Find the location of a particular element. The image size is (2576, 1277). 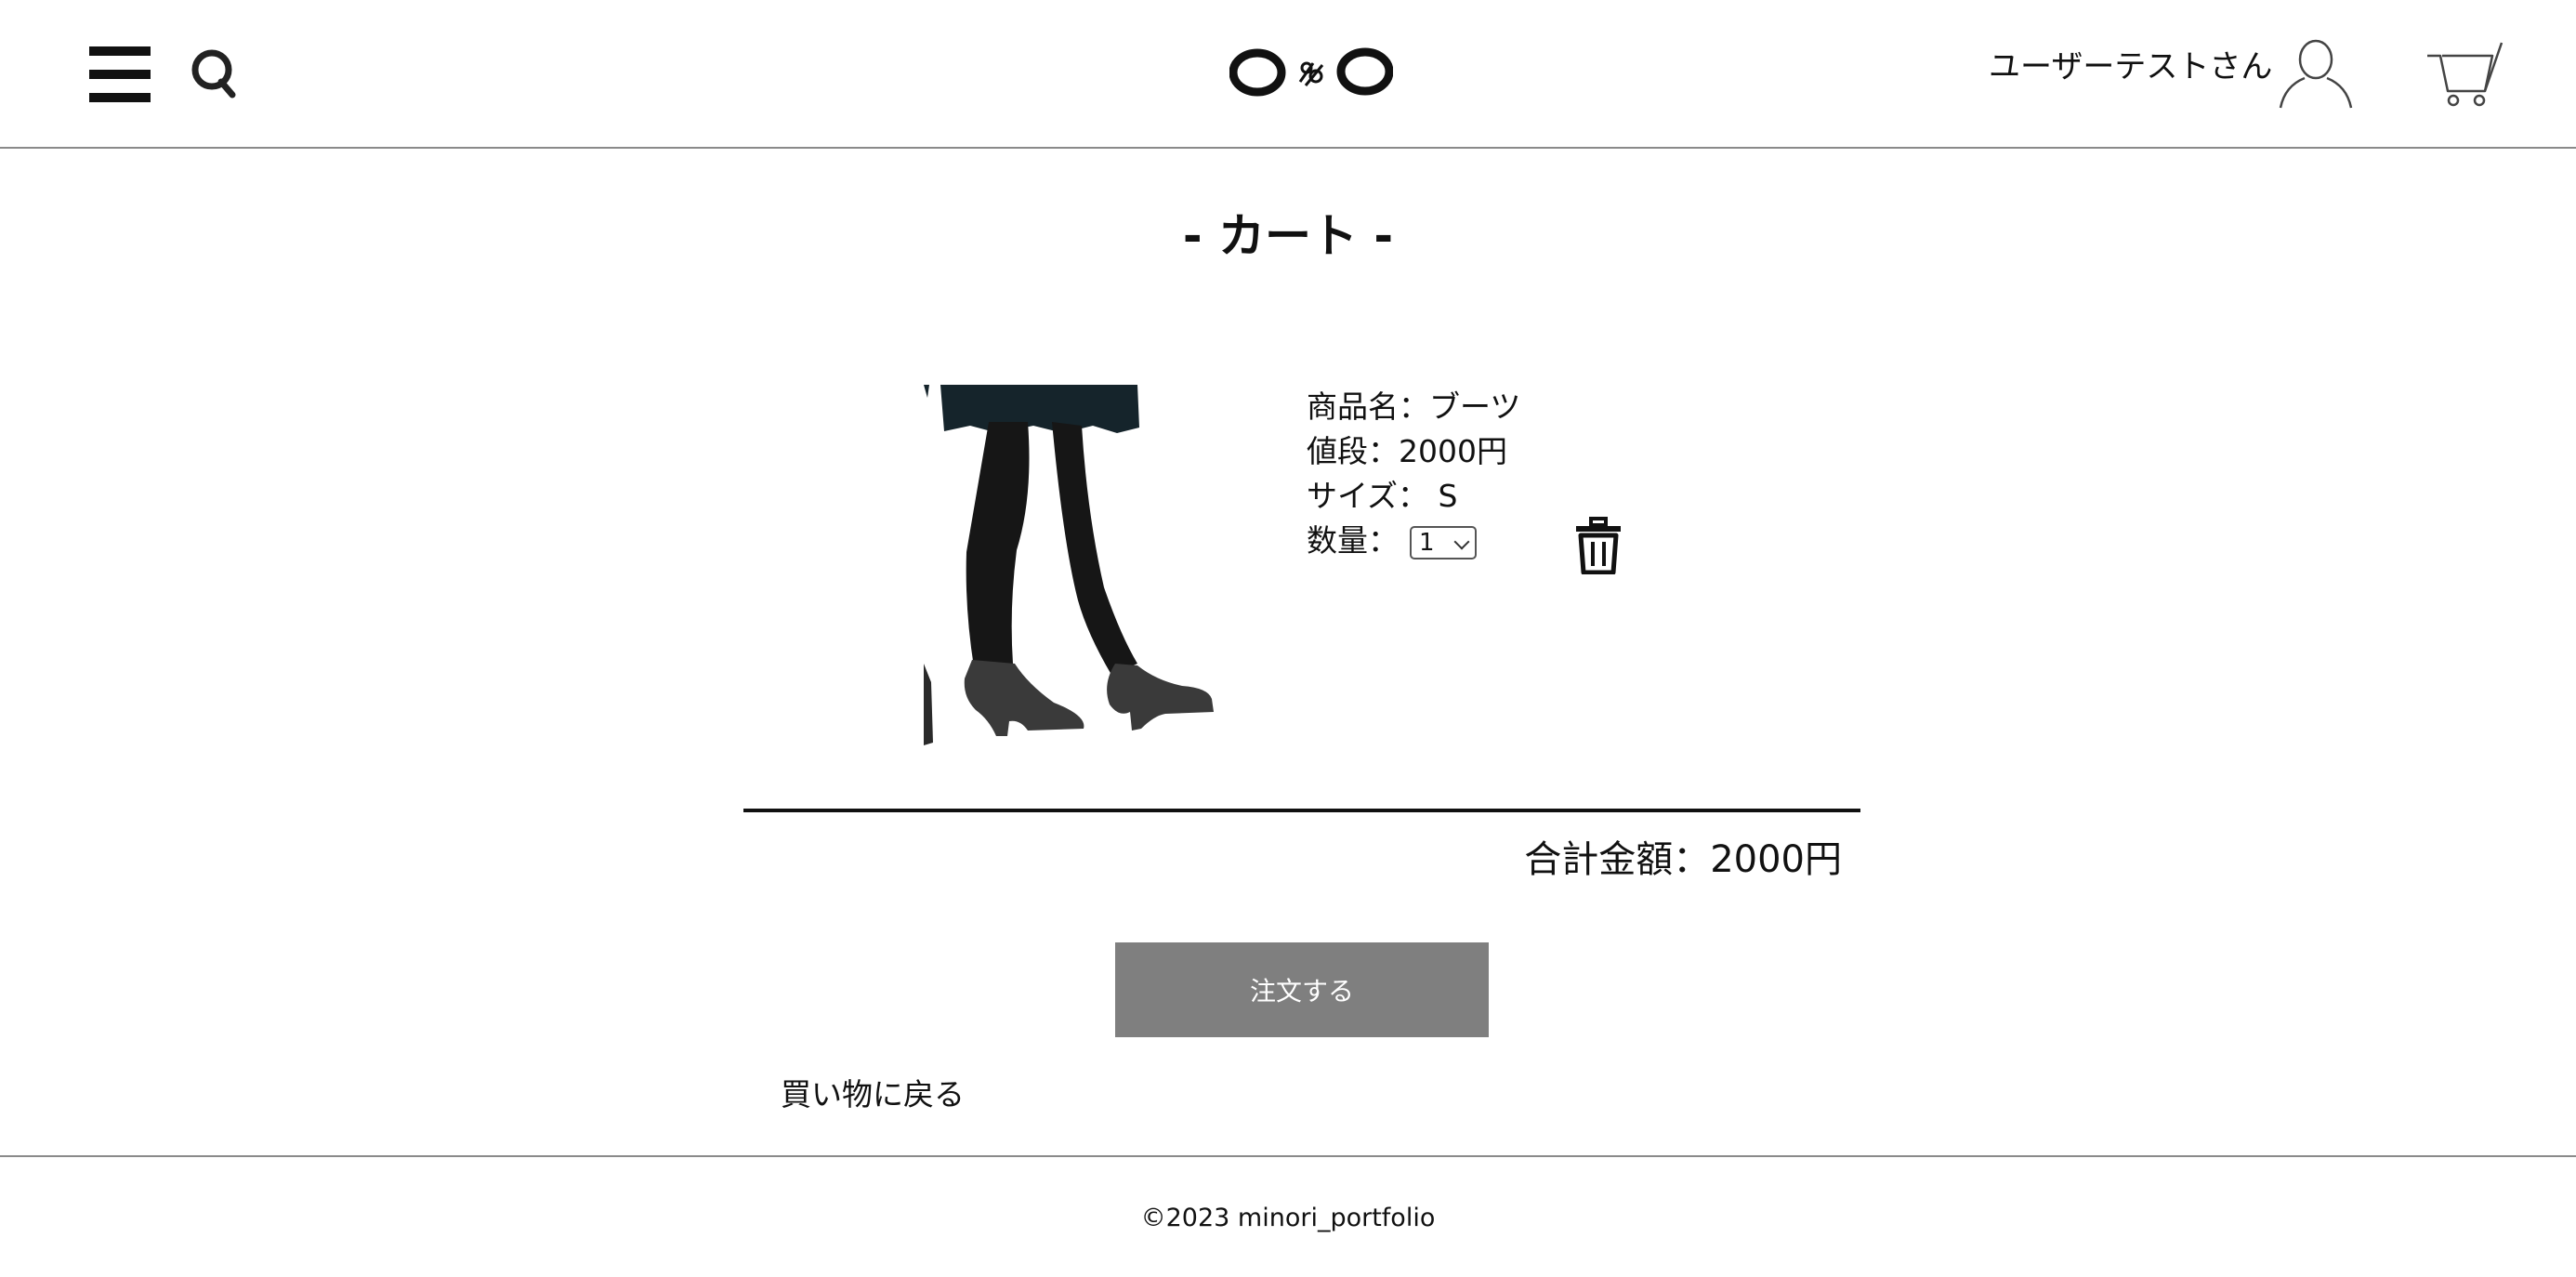

quantity-label: 数量： is located at coordinates (1353, 540).